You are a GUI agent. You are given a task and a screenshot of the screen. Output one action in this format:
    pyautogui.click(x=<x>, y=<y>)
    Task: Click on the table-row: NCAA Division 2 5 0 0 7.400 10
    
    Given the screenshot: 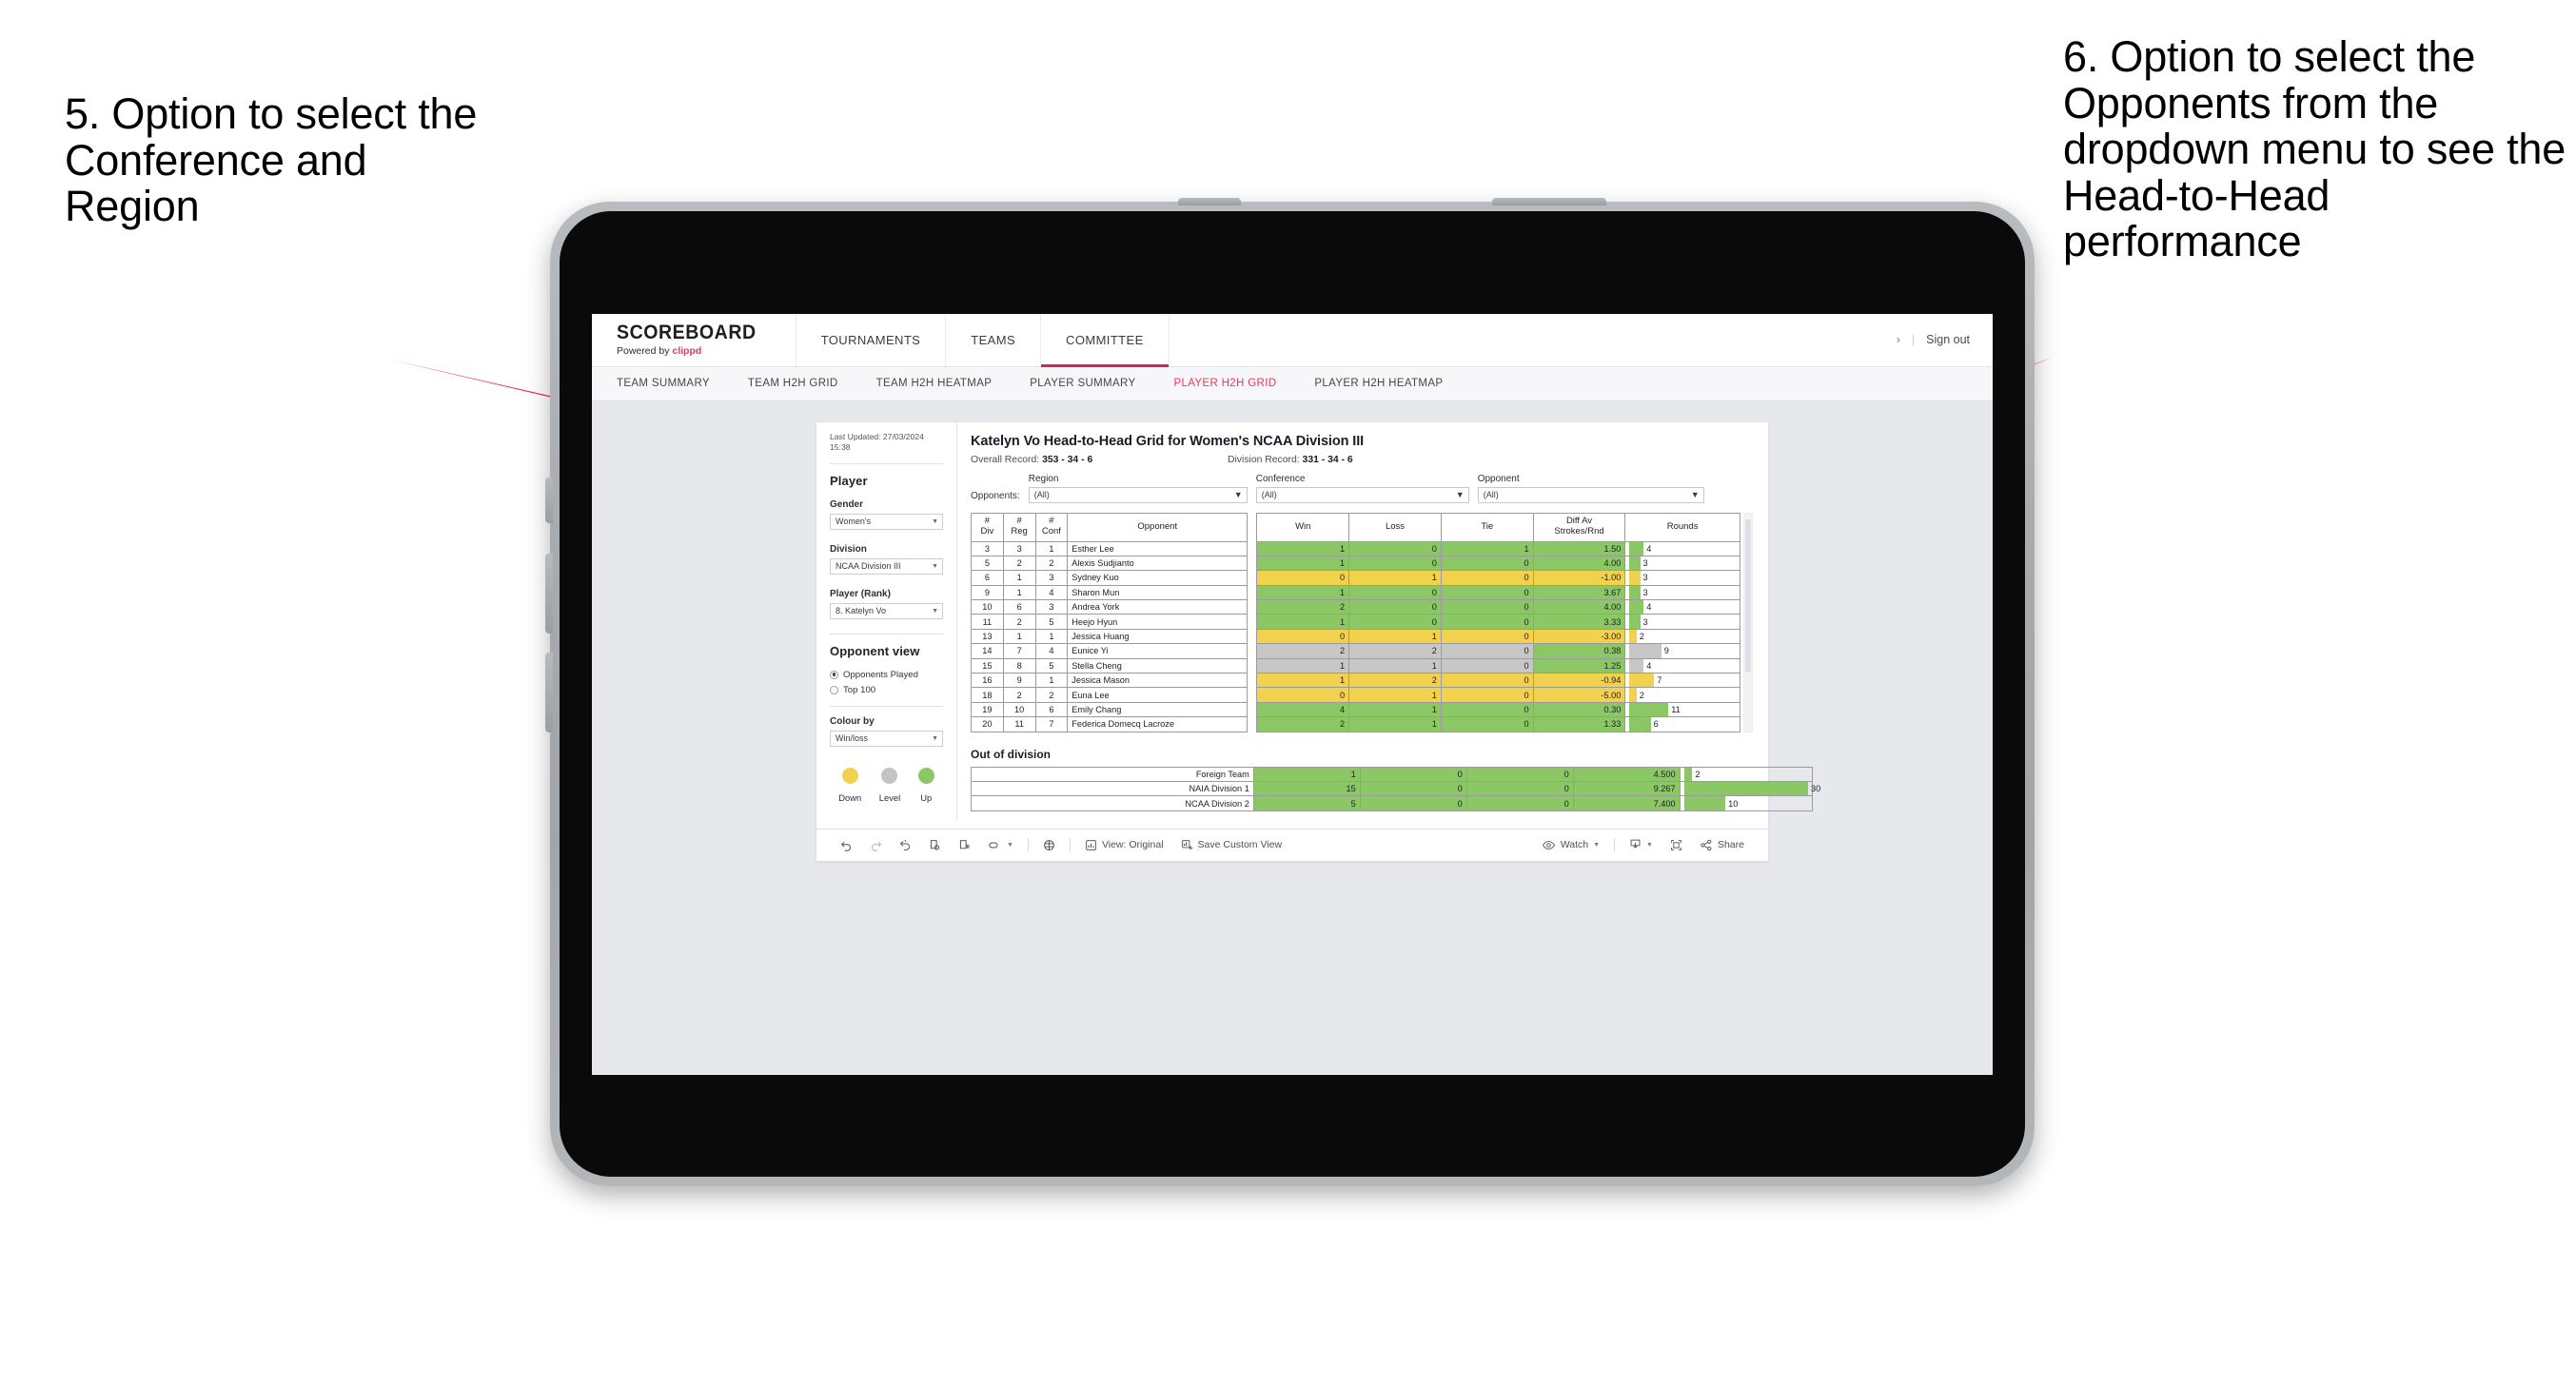 What is the action you would take?
    pyautogui.click(x=1392, y=803)
    